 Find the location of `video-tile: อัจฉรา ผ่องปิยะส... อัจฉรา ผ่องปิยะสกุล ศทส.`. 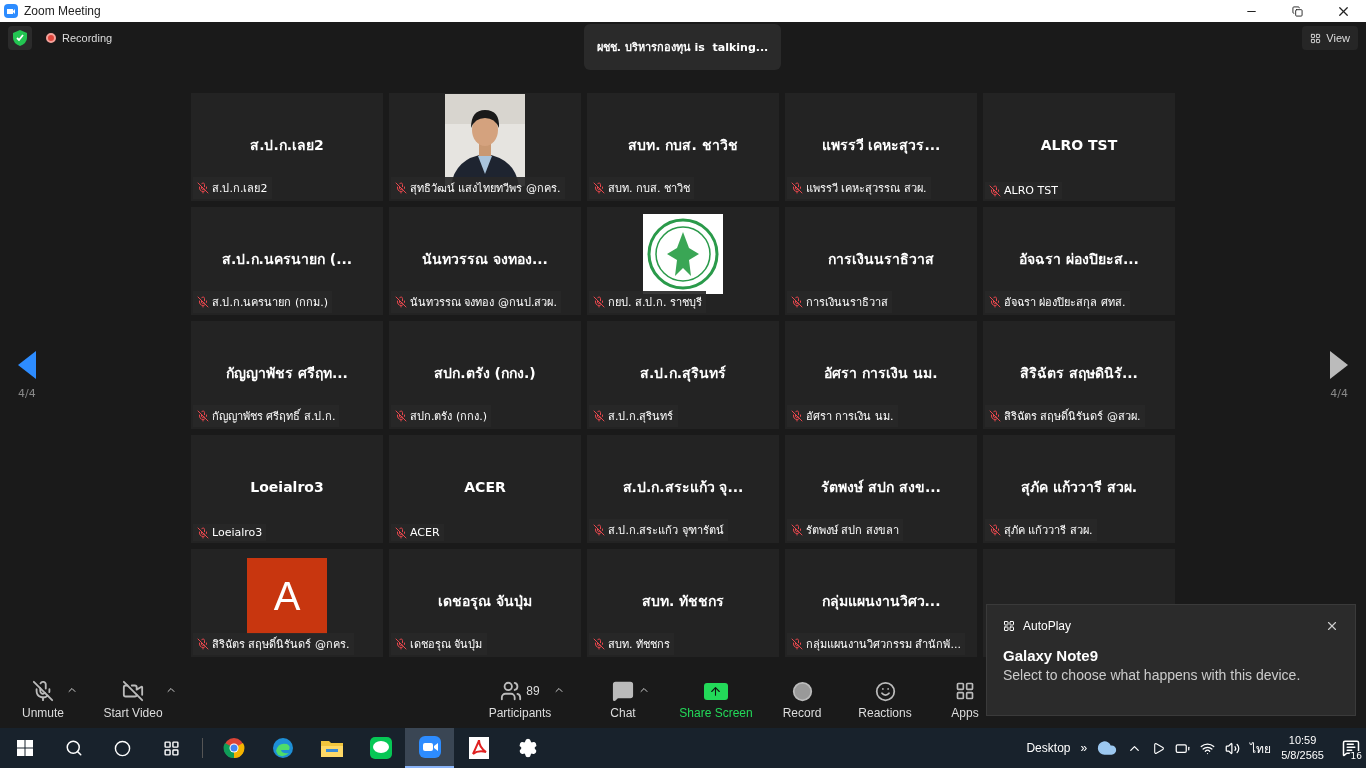

video-tile: อัจฉรา ผ่องปิยะส... อัจฉรา ผ่องปิยะสกุล ศทส. is located at coordinates (1079, 261).